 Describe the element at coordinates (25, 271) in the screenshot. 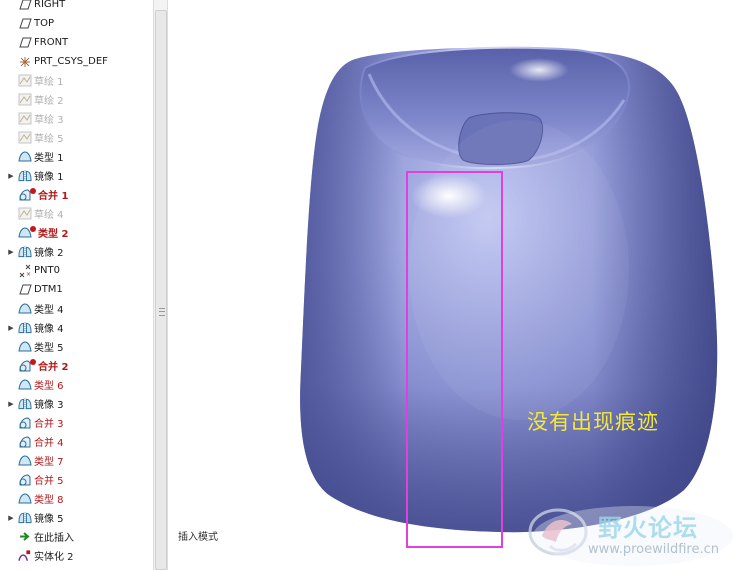

I see `datum-point-icon: ×` at that location.